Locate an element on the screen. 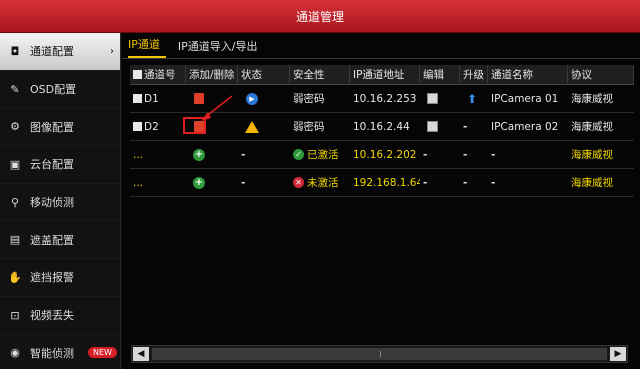 This screenshot has height=369, width=640. warning-icon is located at coordinates (252, 126).